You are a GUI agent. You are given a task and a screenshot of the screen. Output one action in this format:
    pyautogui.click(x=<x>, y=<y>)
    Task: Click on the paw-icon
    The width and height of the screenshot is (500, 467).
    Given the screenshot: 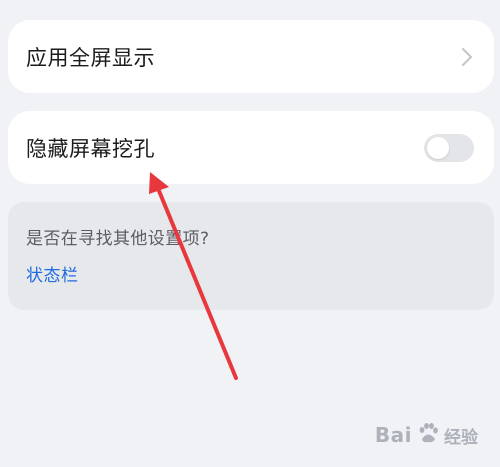 What is the action you would take?
    pyautogui.click(x=428, y=435)
    